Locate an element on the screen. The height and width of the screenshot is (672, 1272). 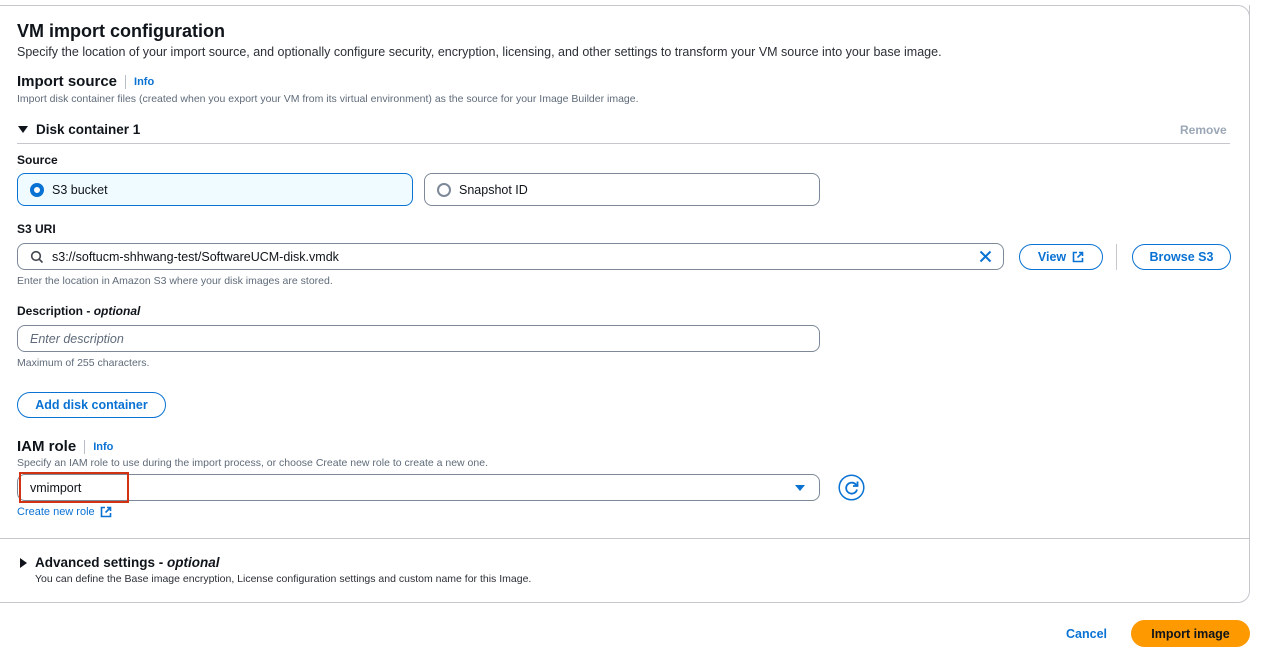
iam-role-heading: IAM role Info is located at coordinates (65, 446).